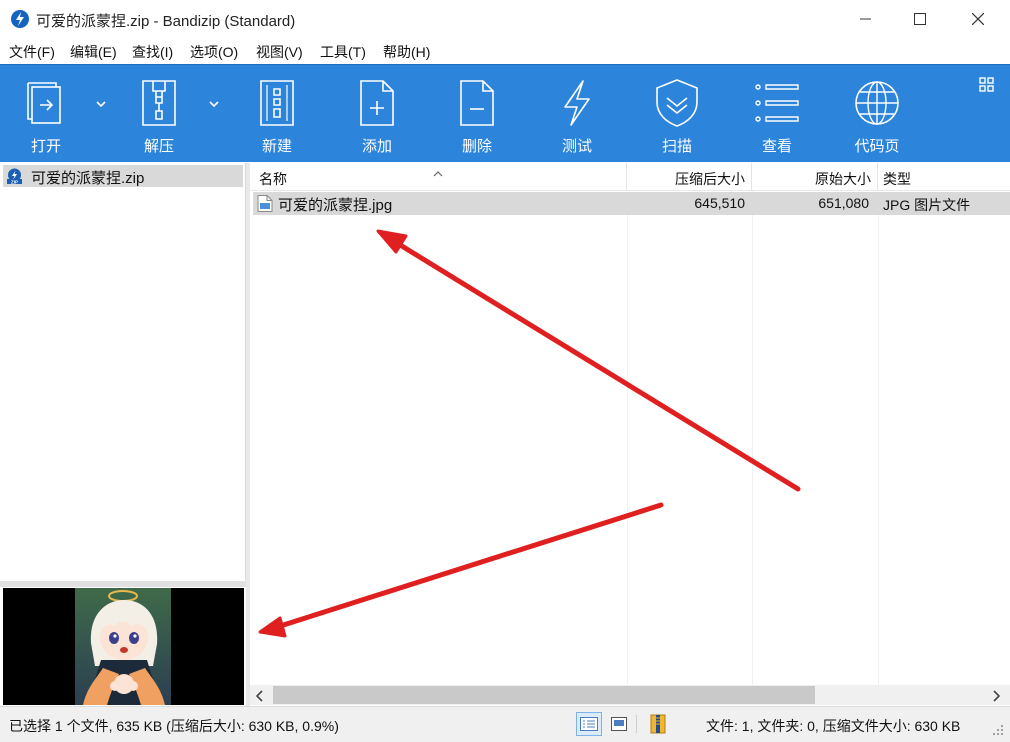  What do you see at coordinates (123, 372) in the screenshot?
I see `folder-tree-pane: ZIP 可爱的派蒙捏.zip` at bounding box center [123, 372].